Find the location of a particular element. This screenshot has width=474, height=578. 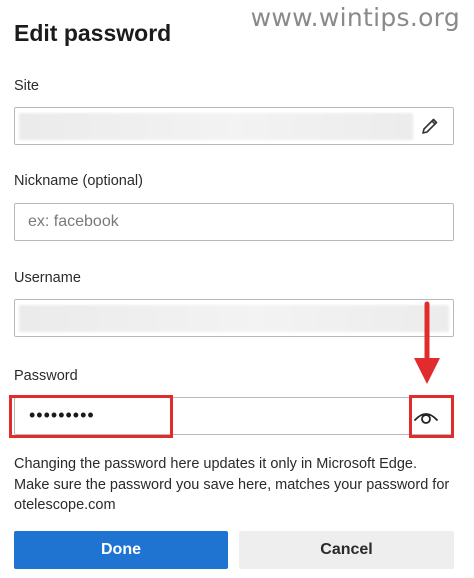

pencil-icon is located at coordinates (430, 126).